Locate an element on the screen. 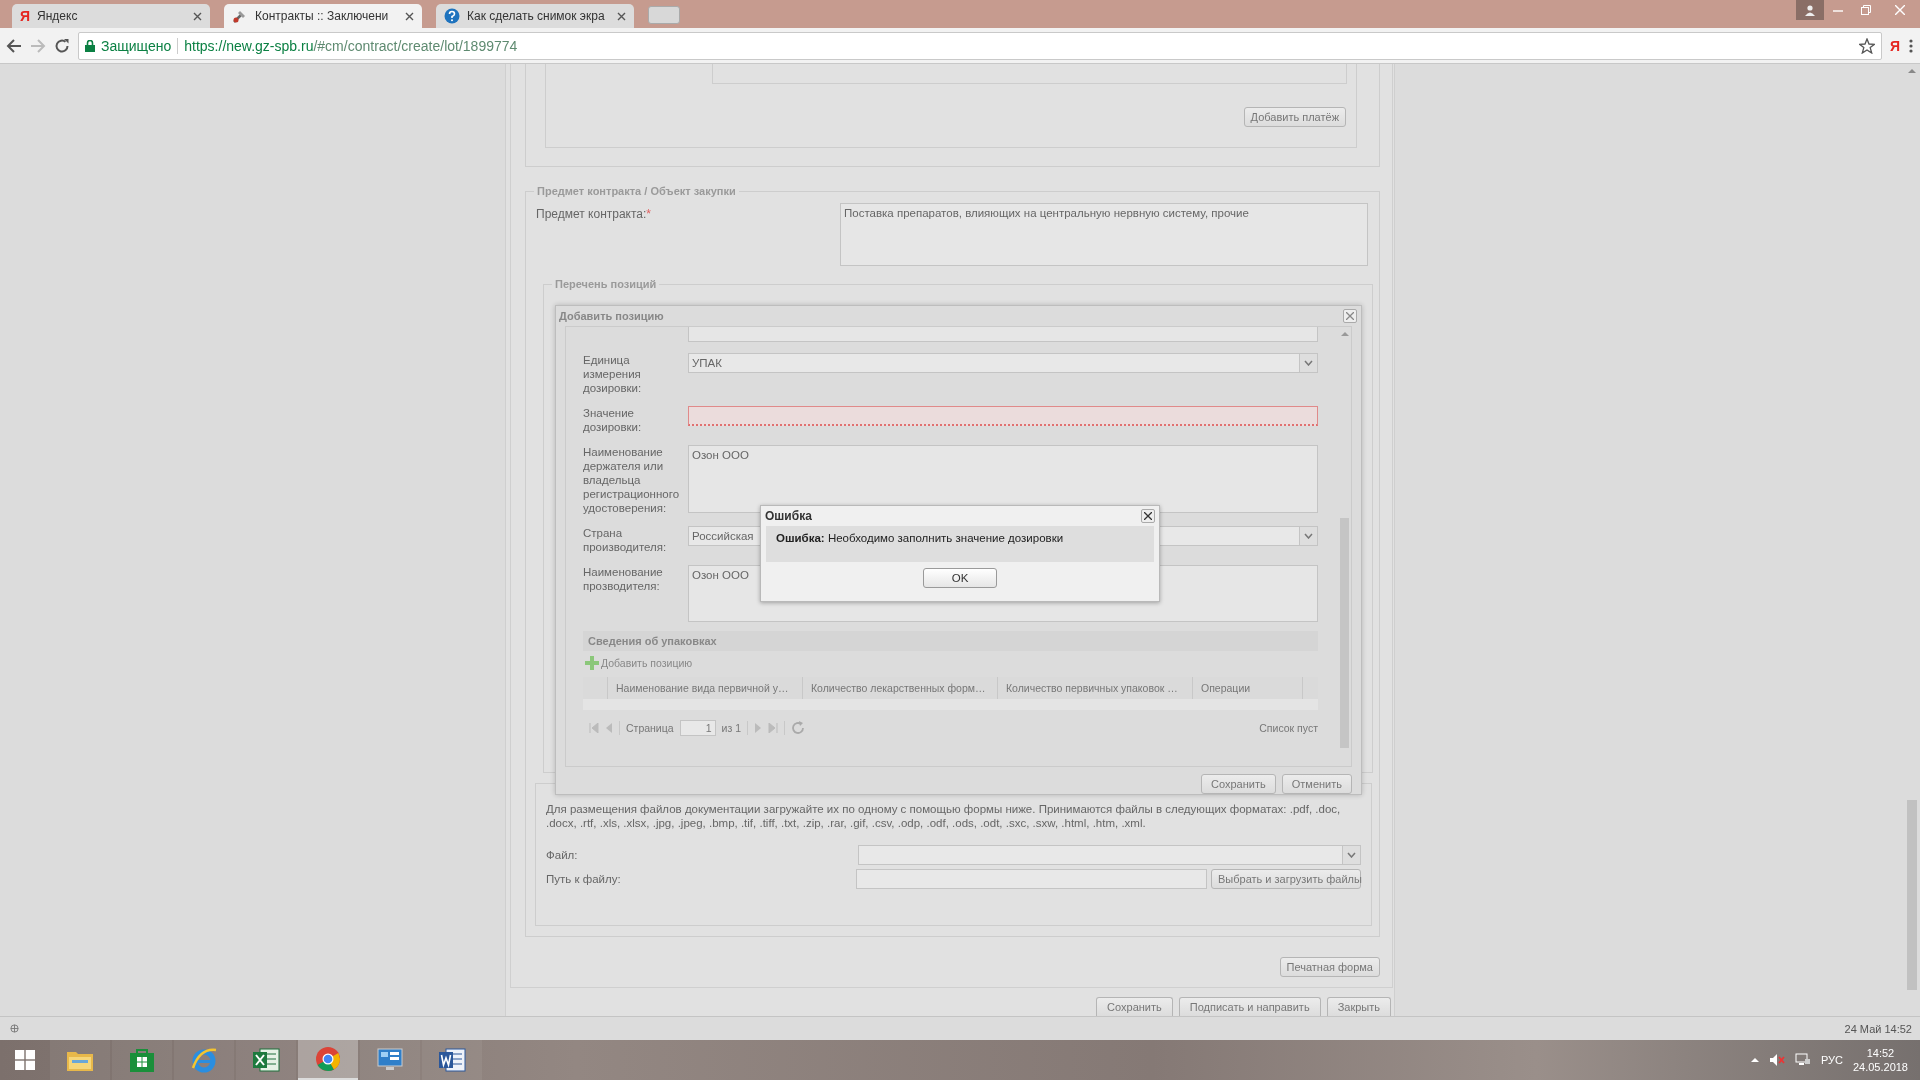 The image size is (1920, 1080). refresh-icon is located at coordinates (798, 727).